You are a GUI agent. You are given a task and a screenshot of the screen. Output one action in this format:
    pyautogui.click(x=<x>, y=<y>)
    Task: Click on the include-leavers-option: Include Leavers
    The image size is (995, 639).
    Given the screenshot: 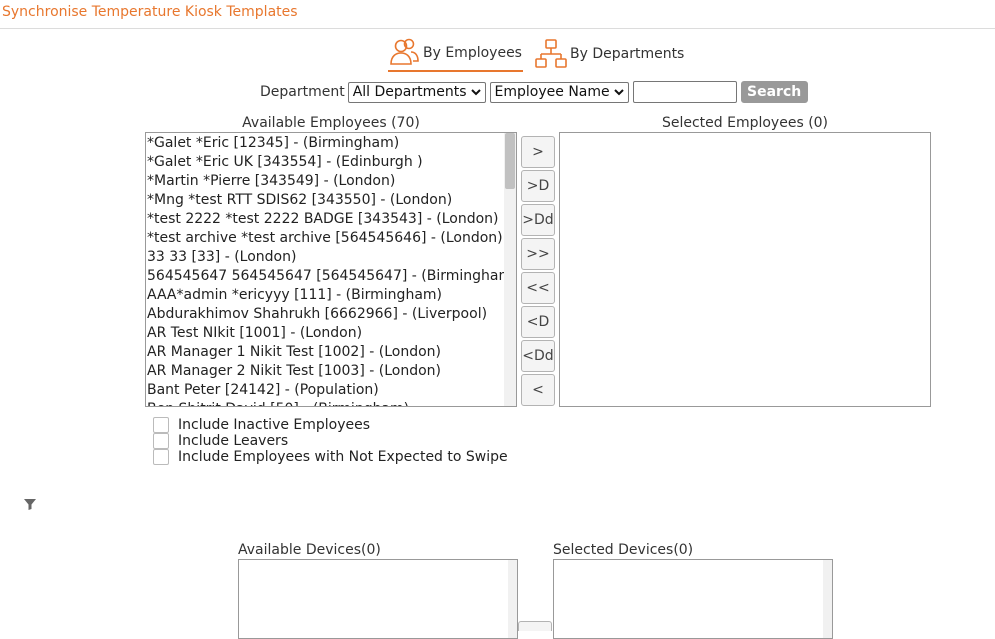 What is the action you would take?
    pyautogui.click(x=220, y=441)
    